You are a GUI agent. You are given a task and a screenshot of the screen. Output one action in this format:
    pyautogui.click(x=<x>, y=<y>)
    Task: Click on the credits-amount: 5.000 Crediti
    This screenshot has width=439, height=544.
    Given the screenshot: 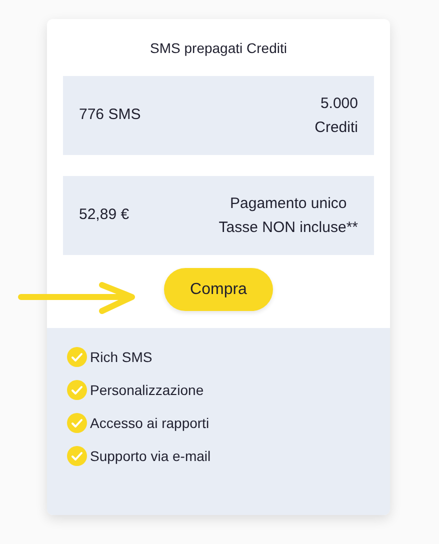 What is the action you would take?
    pyautogui.click(x=336, y=116)
    